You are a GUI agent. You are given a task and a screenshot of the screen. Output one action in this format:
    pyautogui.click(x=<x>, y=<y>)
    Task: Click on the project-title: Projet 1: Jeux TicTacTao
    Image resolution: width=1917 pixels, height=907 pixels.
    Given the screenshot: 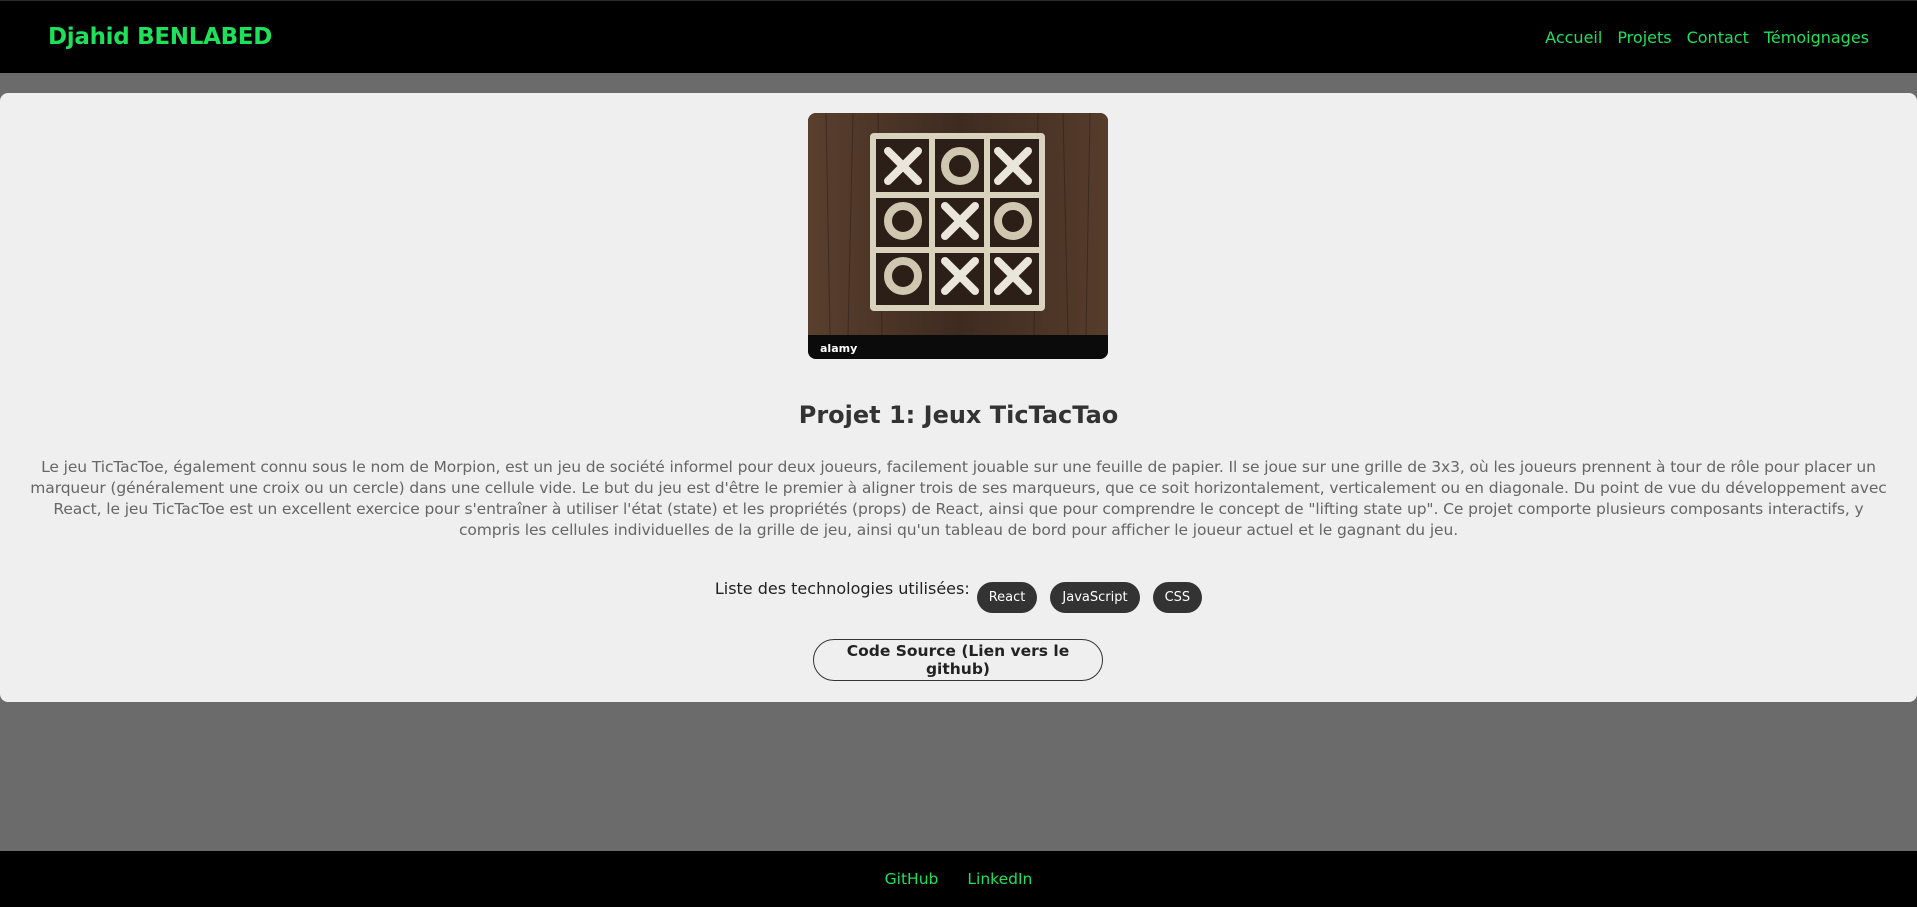 What is the action you would take?
    pyautogui.click(x=958, y=415)
    